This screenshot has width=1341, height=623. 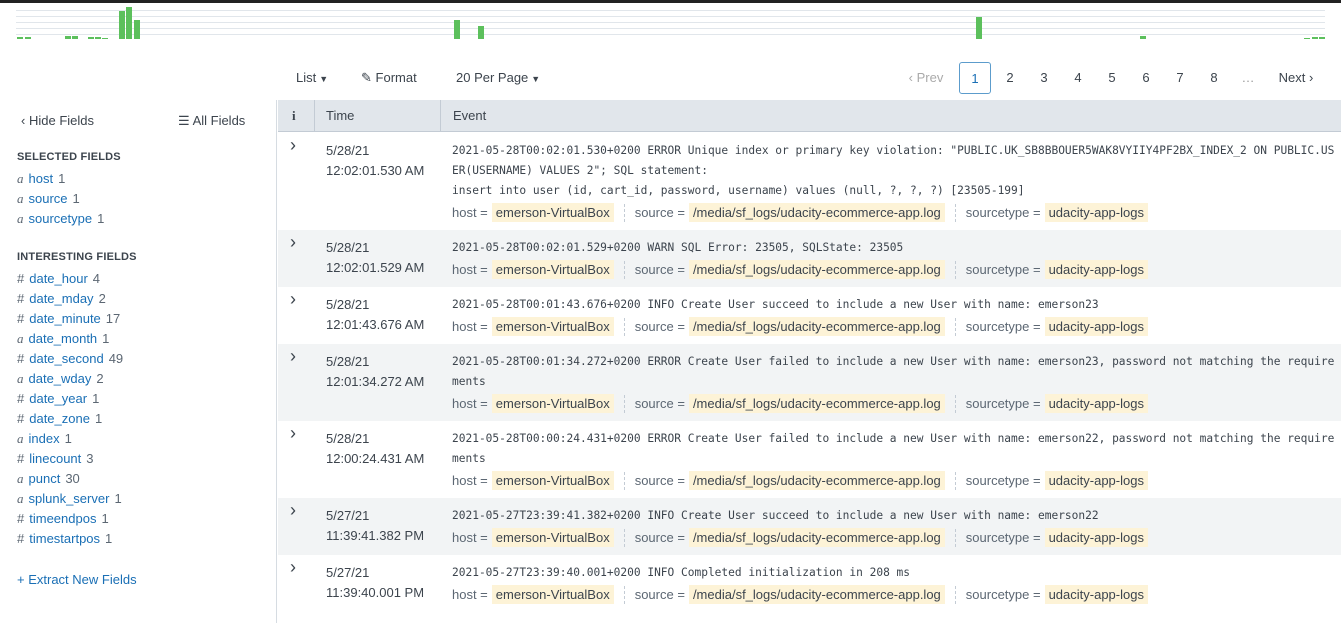 I want to click on field-item-index: a index 1, so click(x=44, y=439).